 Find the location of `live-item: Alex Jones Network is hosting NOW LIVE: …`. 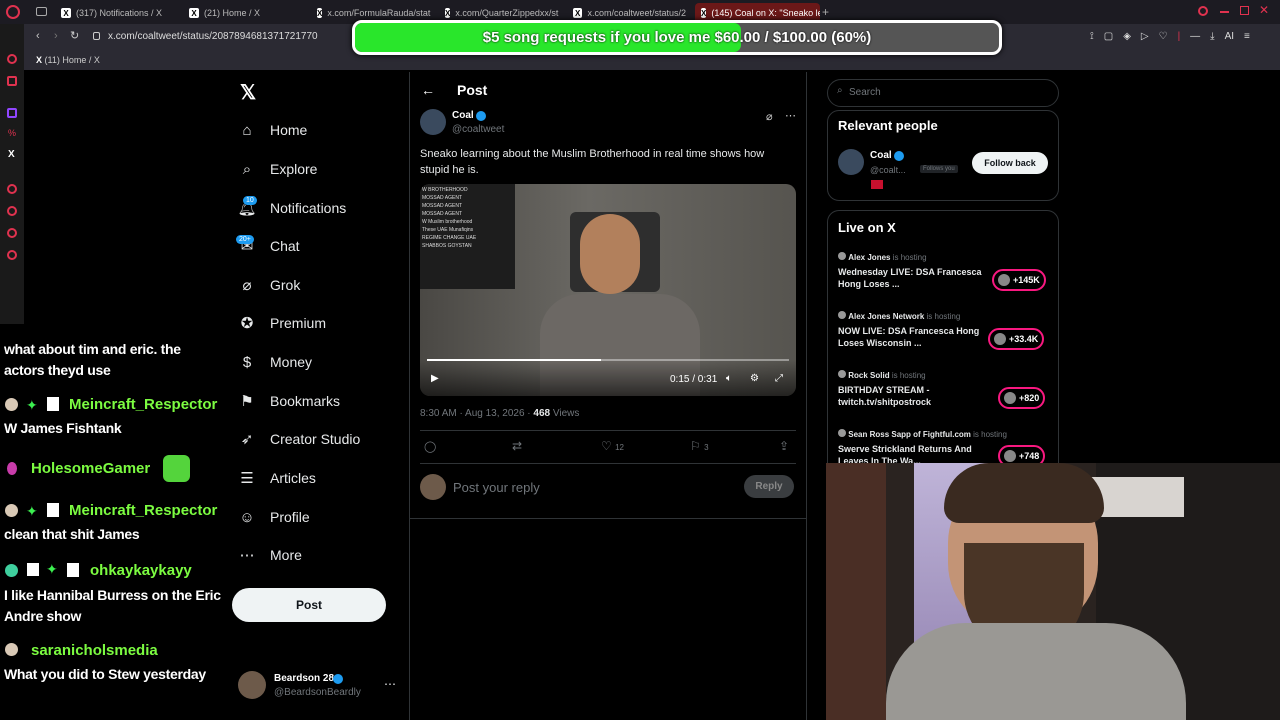

live-item: Alex Jones Network is hosting NOW LIVE: … is located at coordinates (913, 330).